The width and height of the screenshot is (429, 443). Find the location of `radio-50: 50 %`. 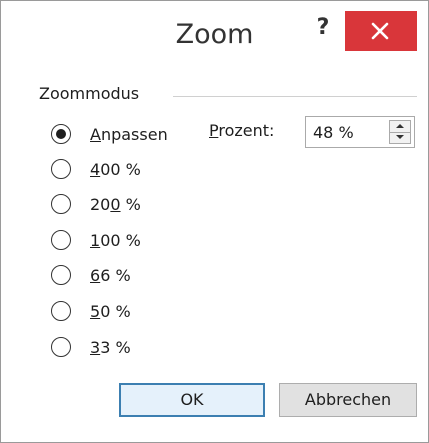

radio-50: 50 % is located at coordinates (91, 311).